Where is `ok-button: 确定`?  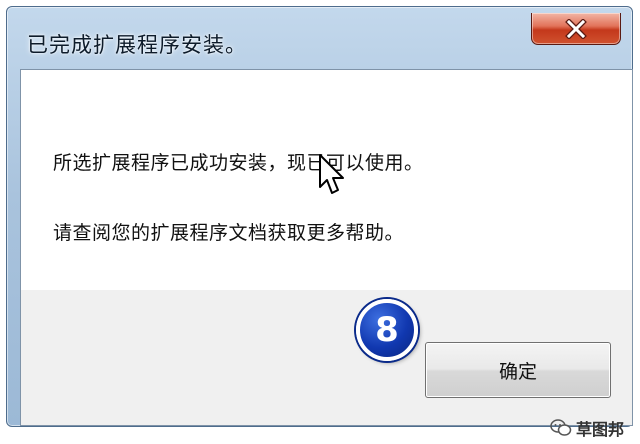
ok-button: 确定 is located at coordinates (518, 370).